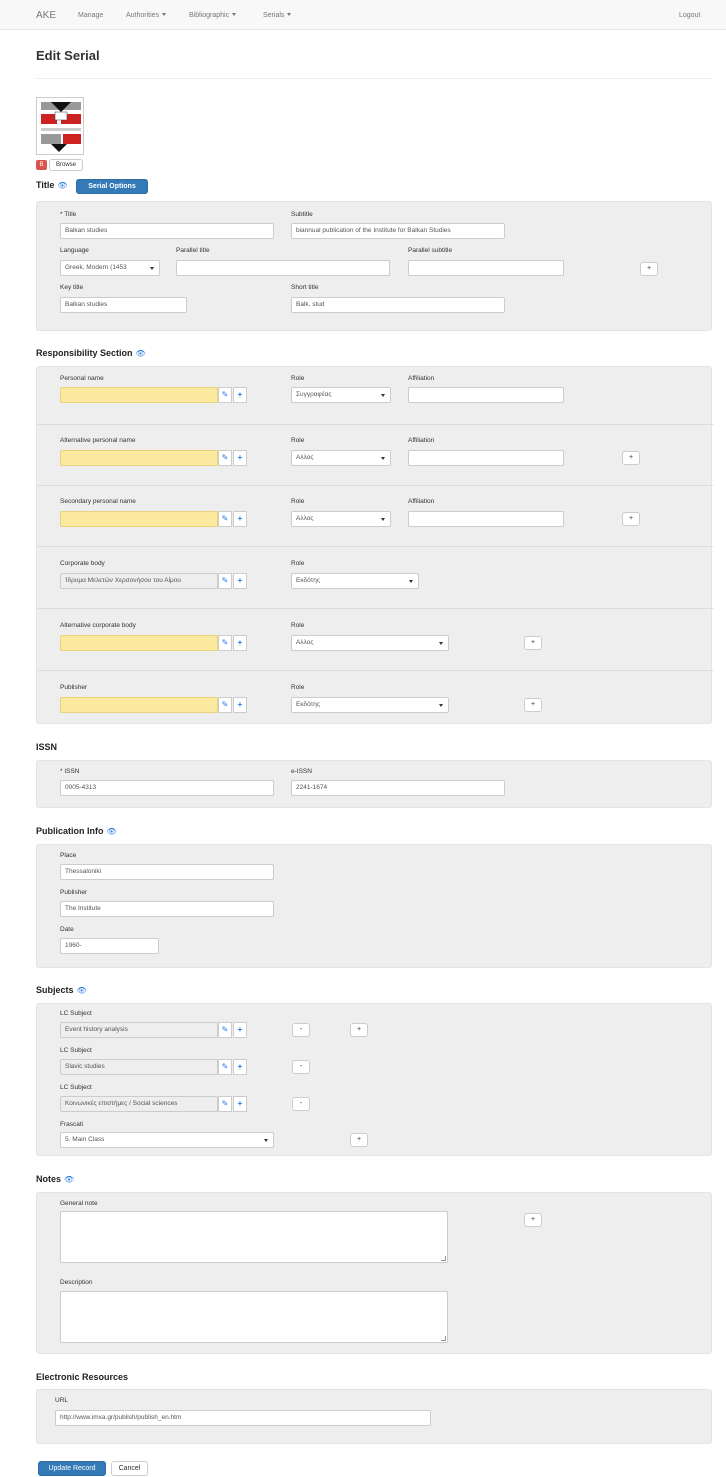  I want to click on alt-personal-affiliation-input, so click(486, 458).